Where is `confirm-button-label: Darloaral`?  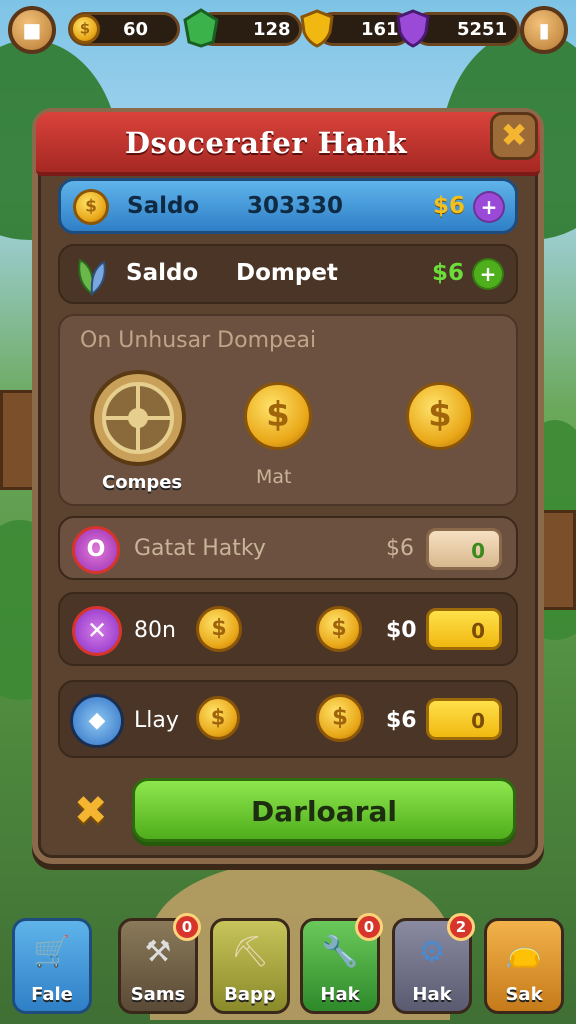 confirm-button-label: Darloaral is located at coordinates (324, 811).